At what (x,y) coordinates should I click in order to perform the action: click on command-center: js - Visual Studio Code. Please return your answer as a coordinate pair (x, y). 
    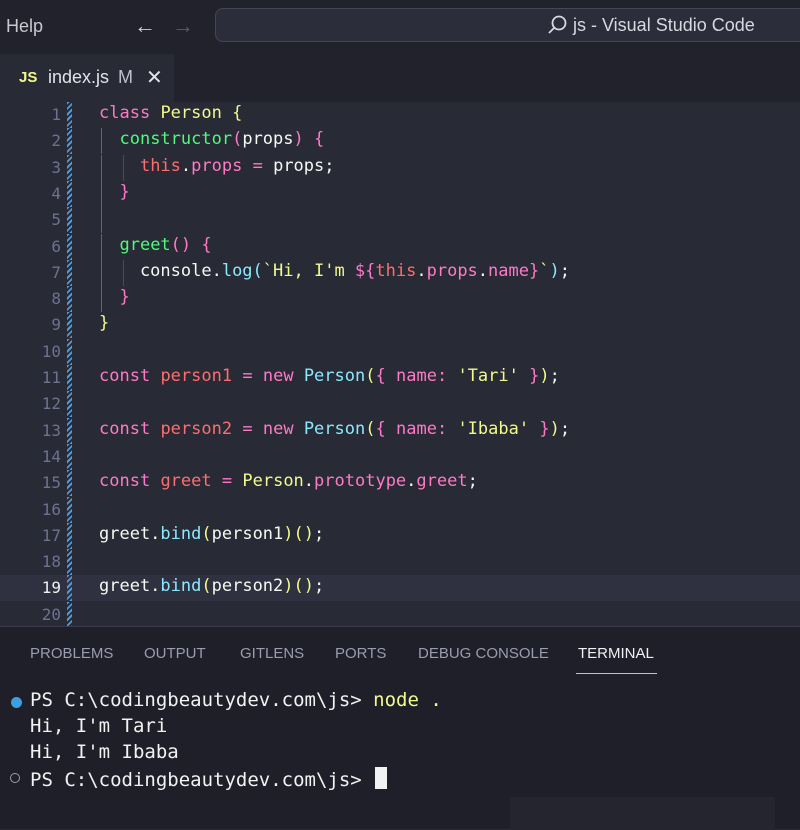
    Looking at the image, I should click on (507, 25).